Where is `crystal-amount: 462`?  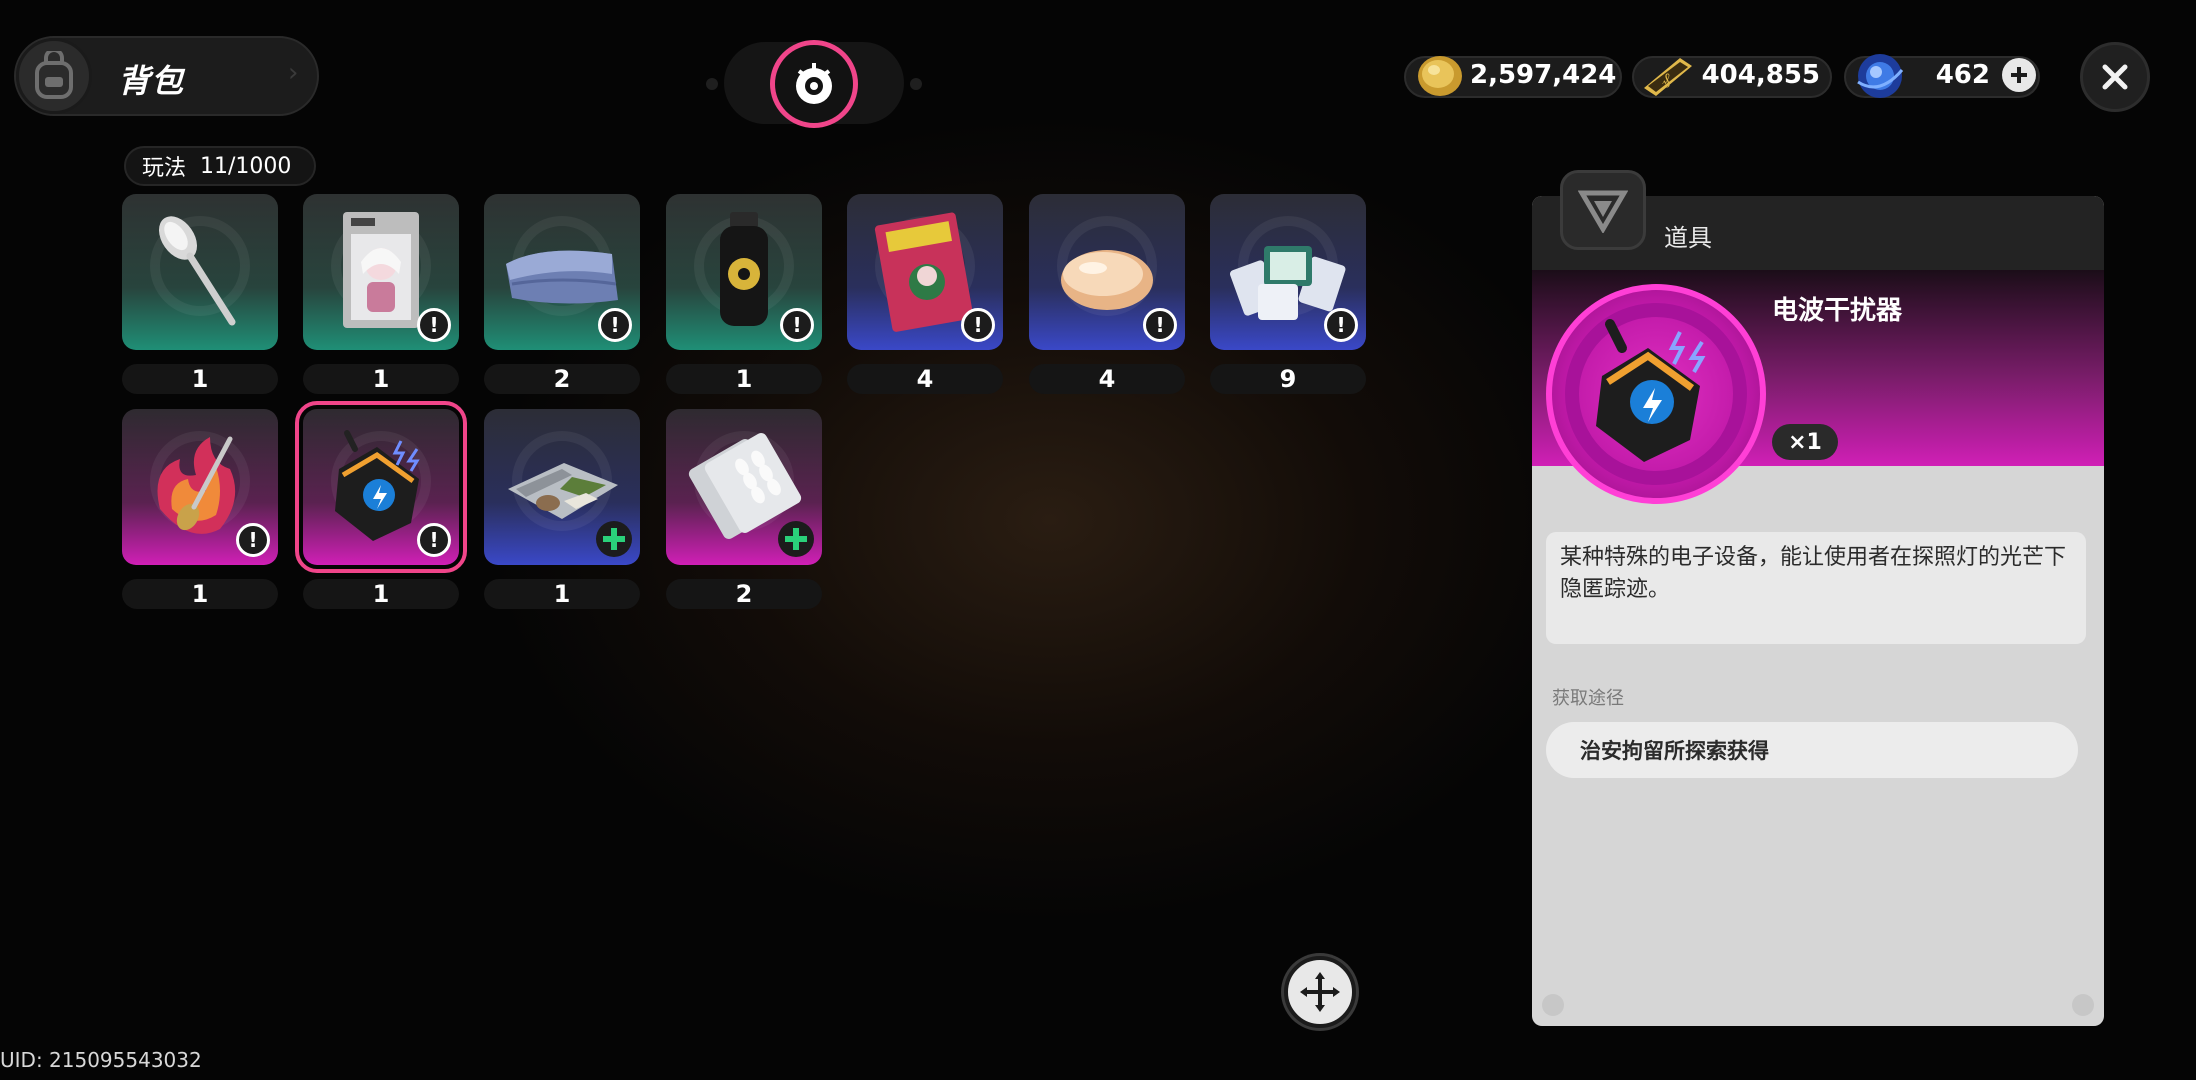
crystal-amount: 462 is located at coordinates (1962, 75).